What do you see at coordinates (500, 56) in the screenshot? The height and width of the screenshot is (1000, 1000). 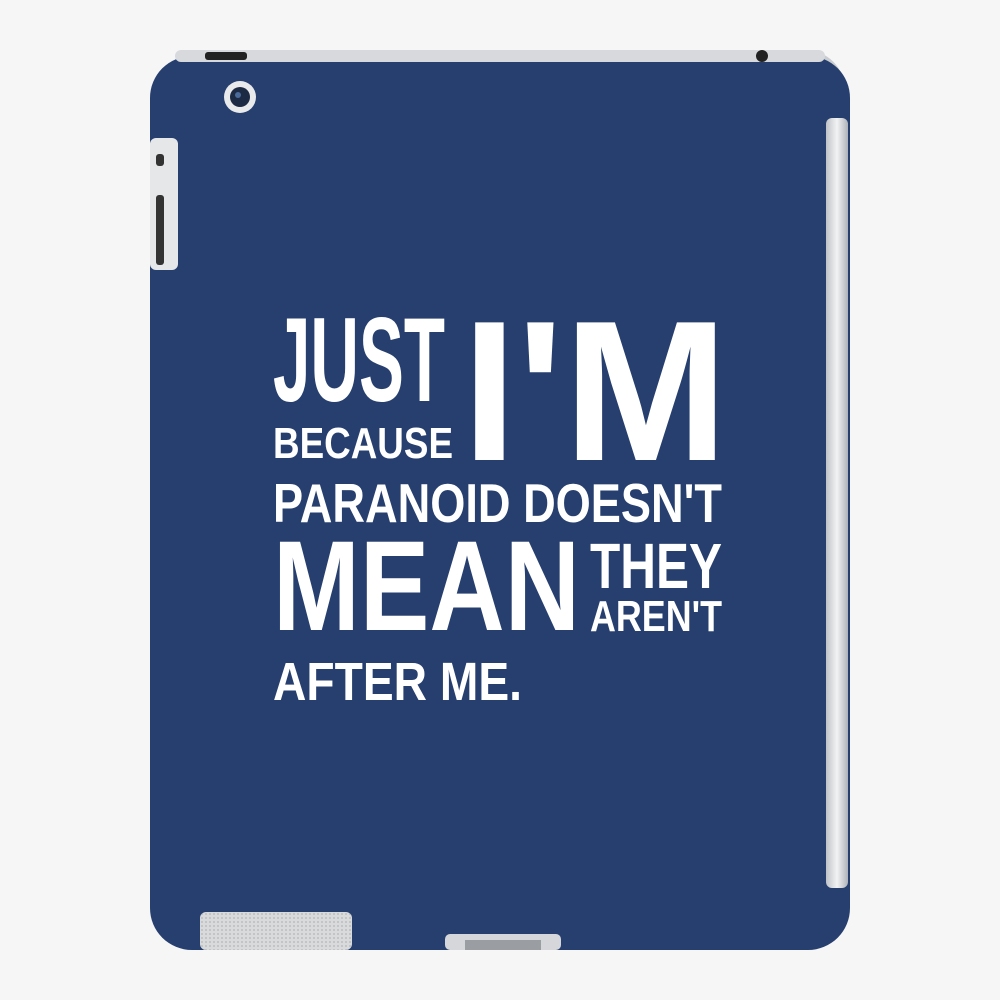 I see `top-edge` at bounding box center [500, 56].